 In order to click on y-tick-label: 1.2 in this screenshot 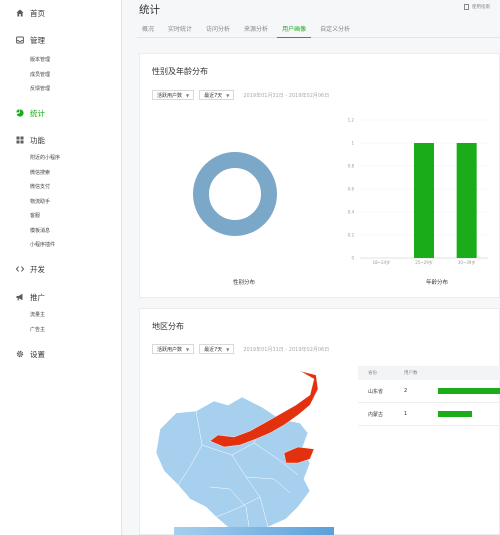, I will do `click(351, 120)`.